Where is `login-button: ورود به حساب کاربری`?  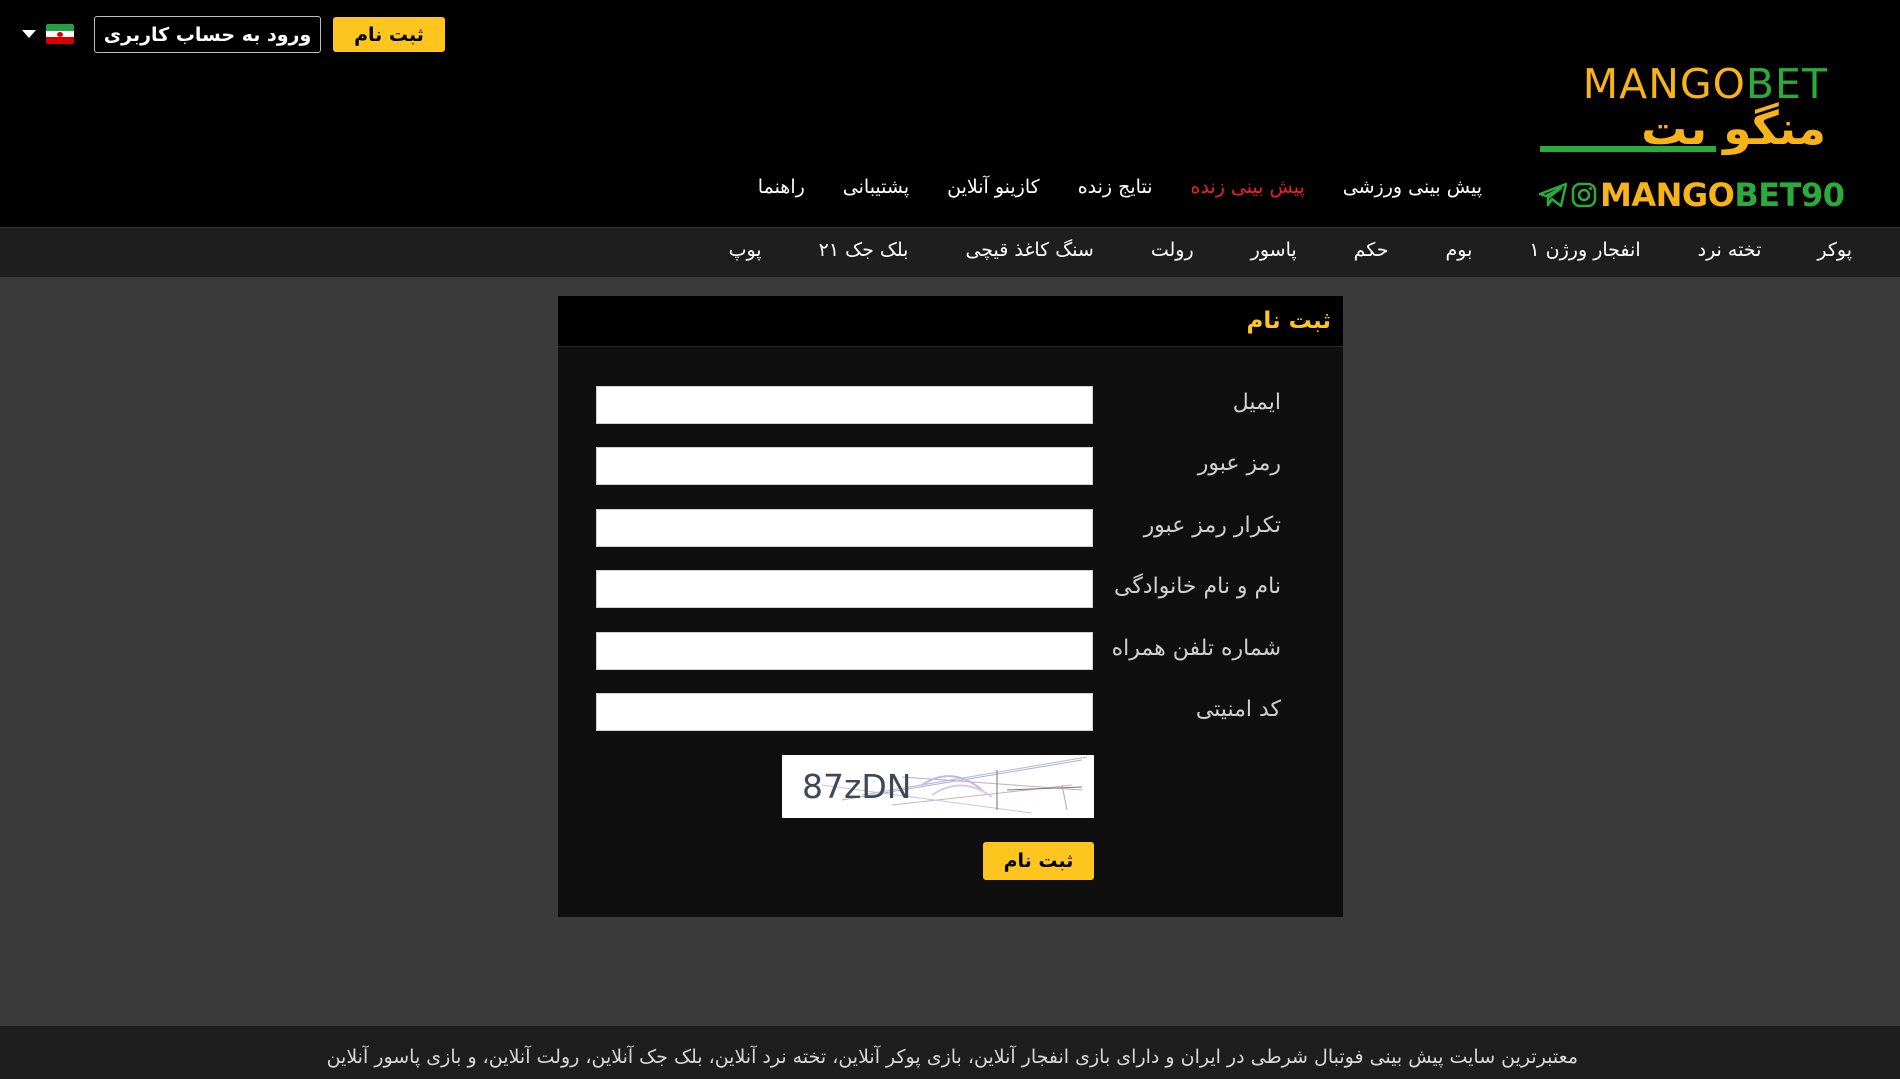
login-button: ورود به حساب کاربری is located at coordinates (207, 34).